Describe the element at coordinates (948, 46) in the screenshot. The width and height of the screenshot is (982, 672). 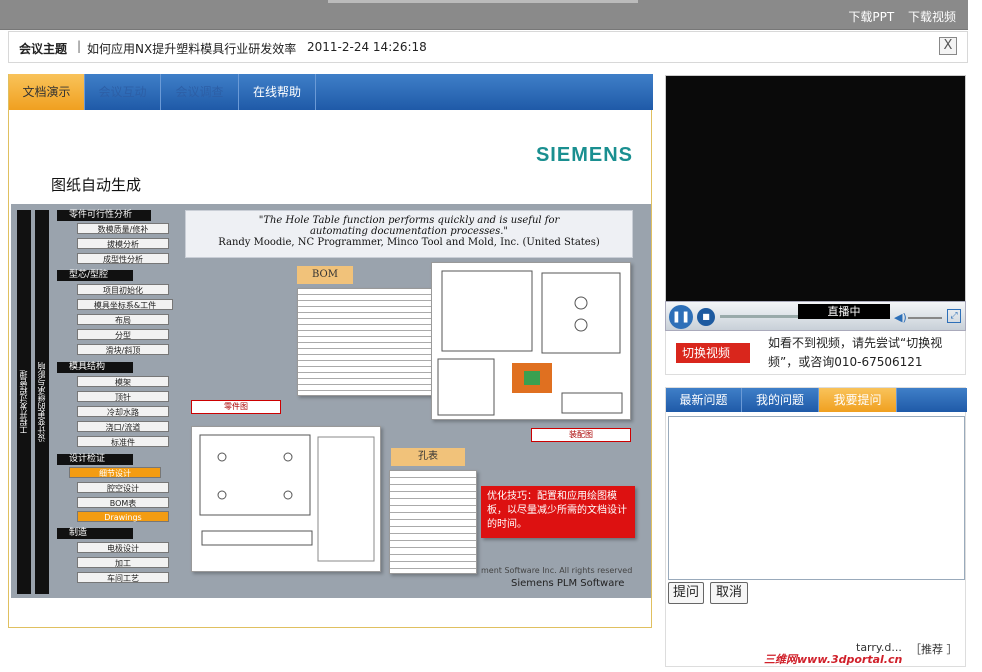
I see `close-icon: X` at that location.